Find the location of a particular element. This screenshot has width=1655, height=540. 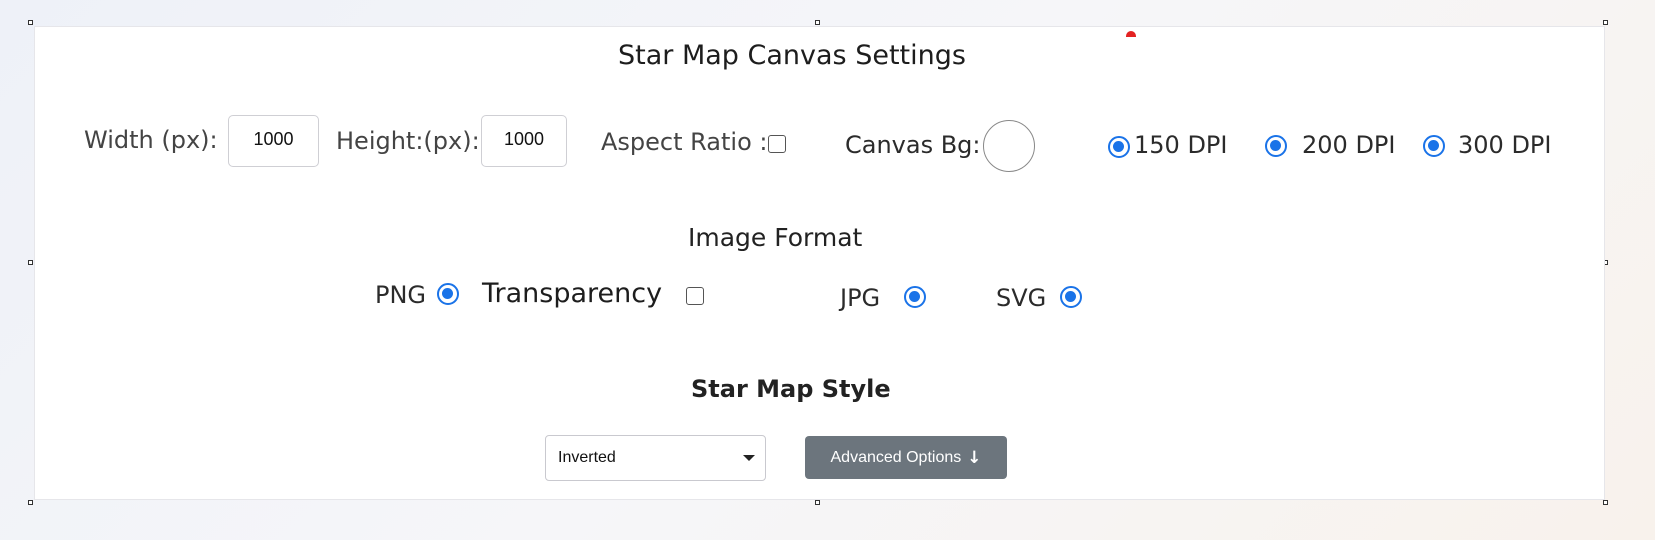

dpi-200-label: 200 DPI is located at coordinates (1349, 145).